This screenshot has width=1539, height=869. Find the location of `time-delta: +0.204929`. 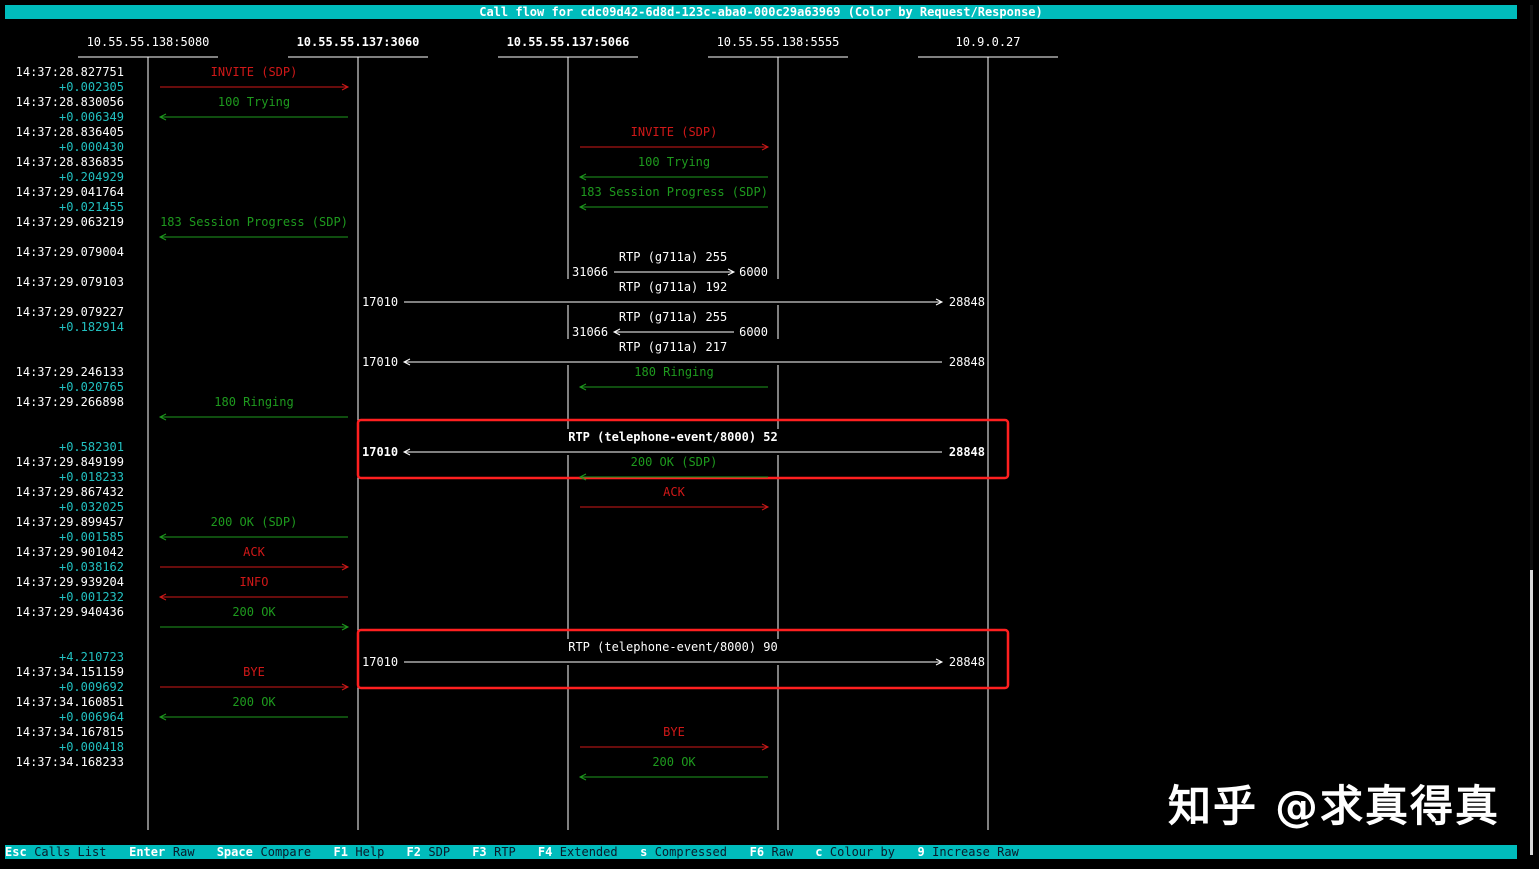

time-delta: +0.204929 is located at coordinates (91, 177).